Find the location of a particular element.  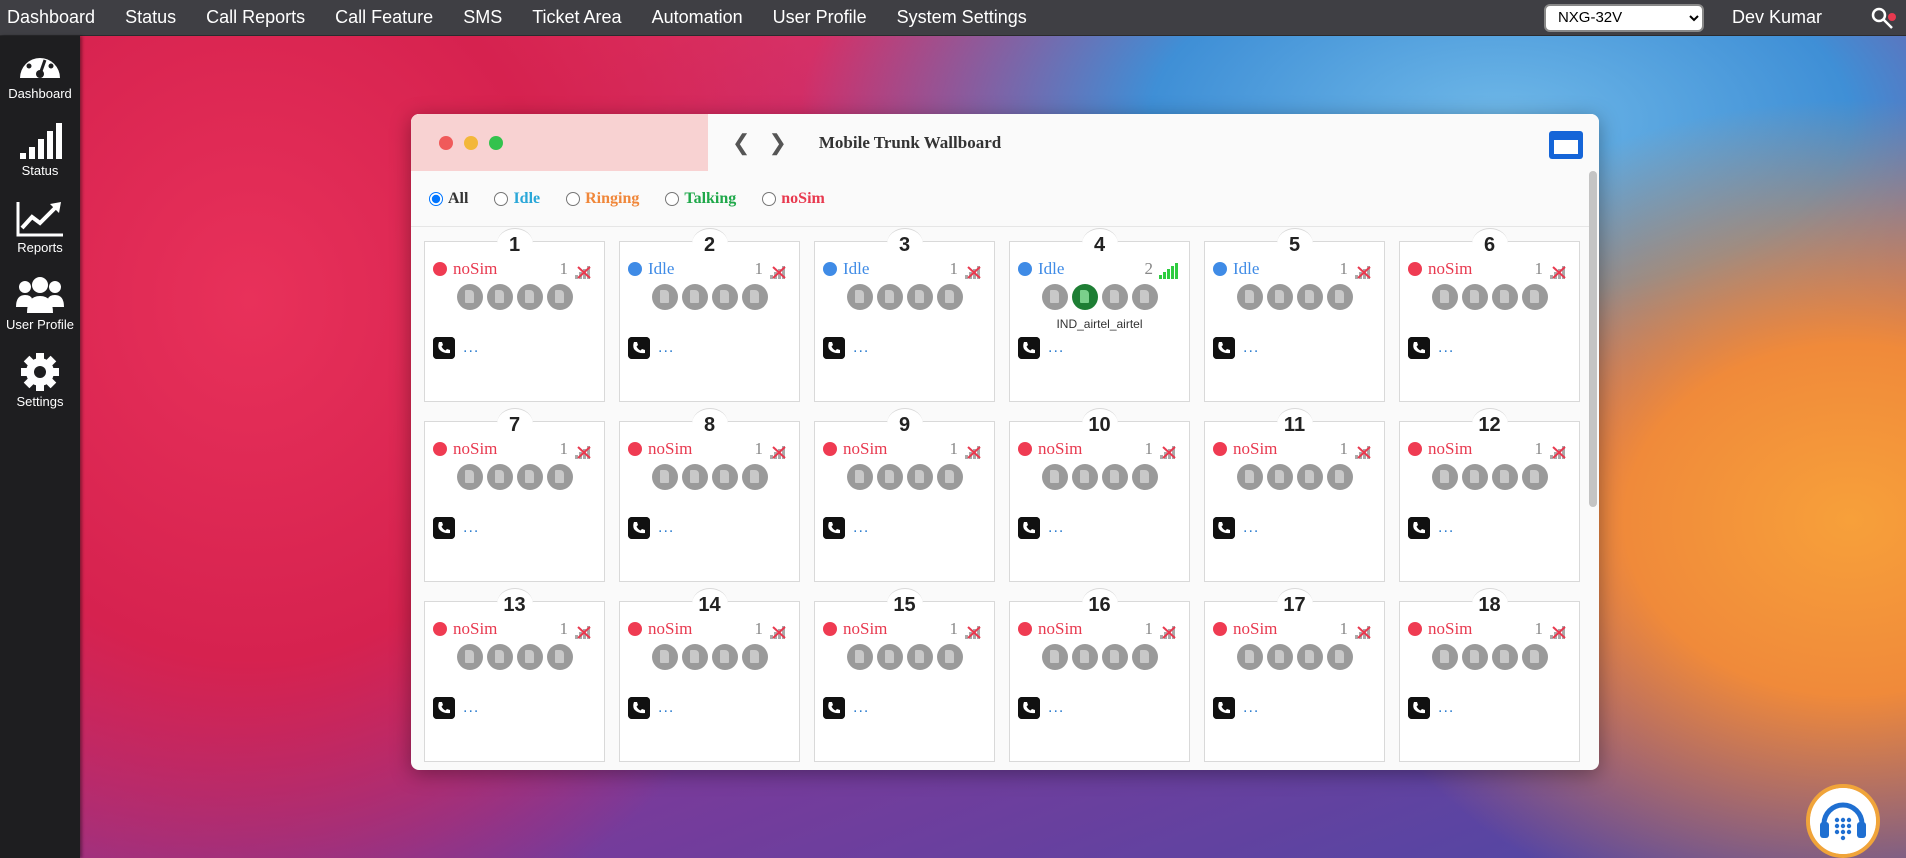

filter-ringing: Ringing is located at coordinates (602, 199).